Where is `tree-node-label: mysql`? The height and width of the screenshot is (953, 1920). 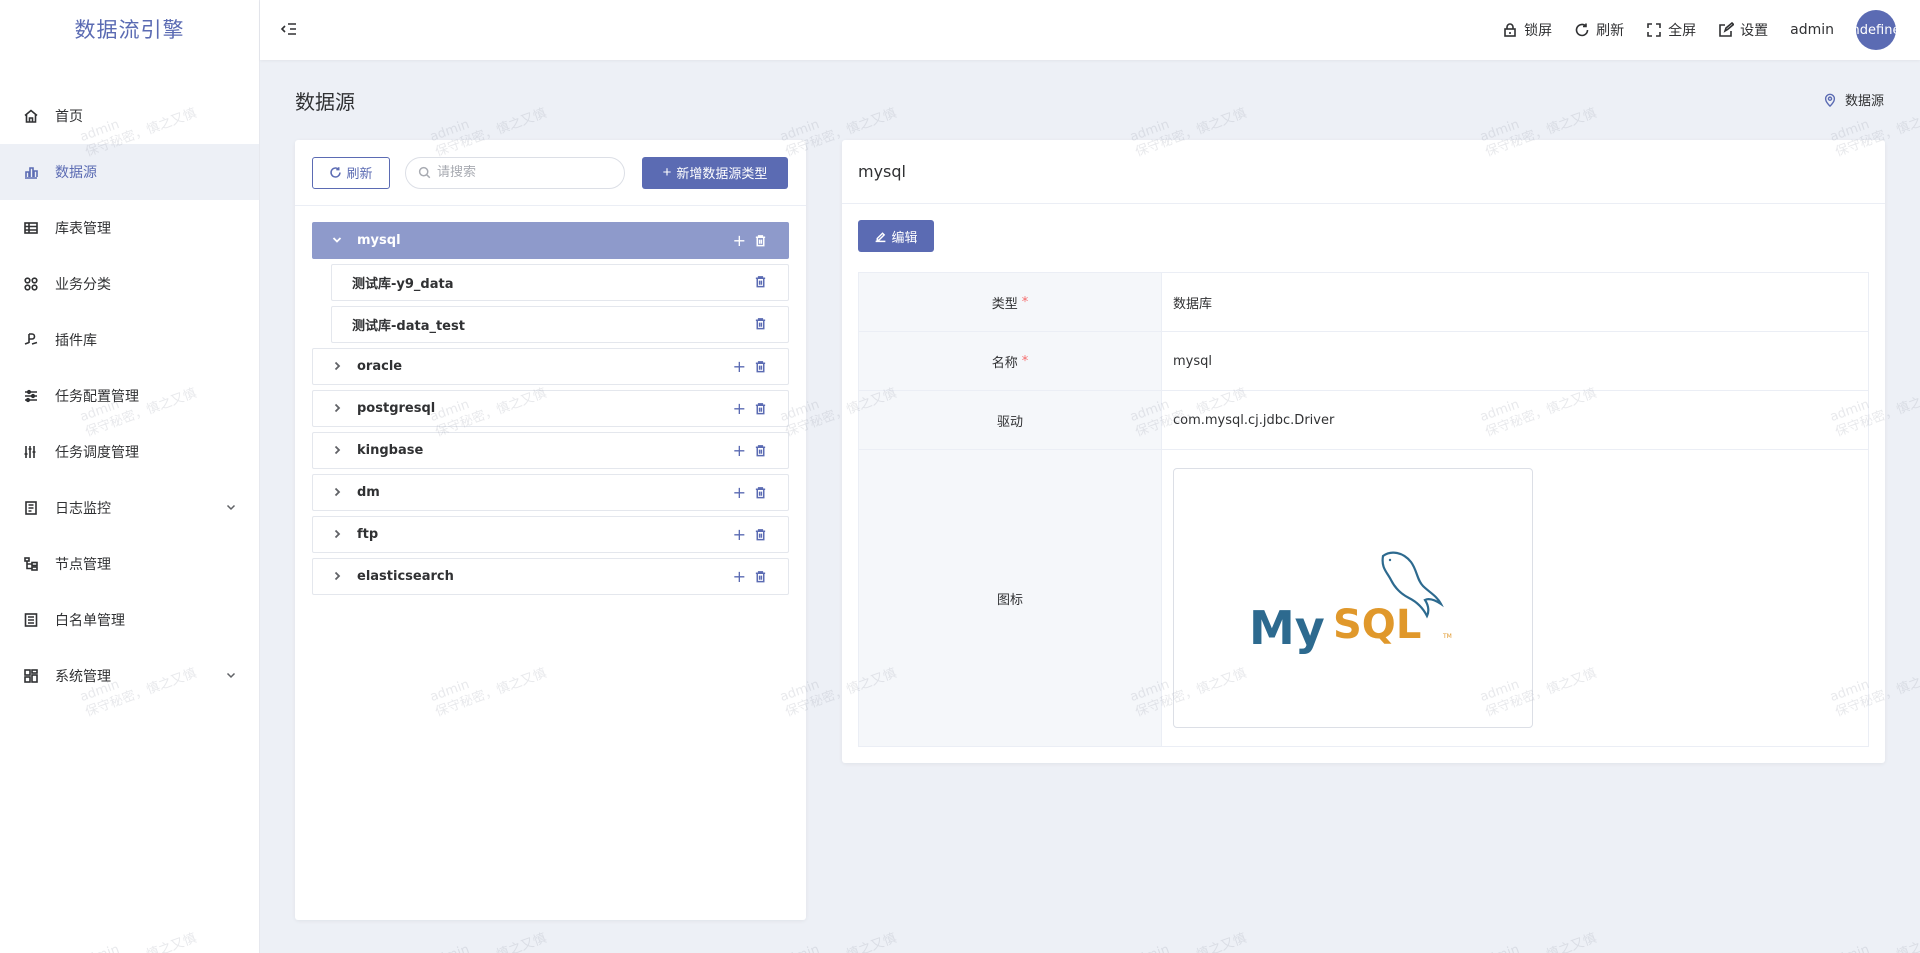
tree-node-label: mysql is located at coordinates (379, 240).